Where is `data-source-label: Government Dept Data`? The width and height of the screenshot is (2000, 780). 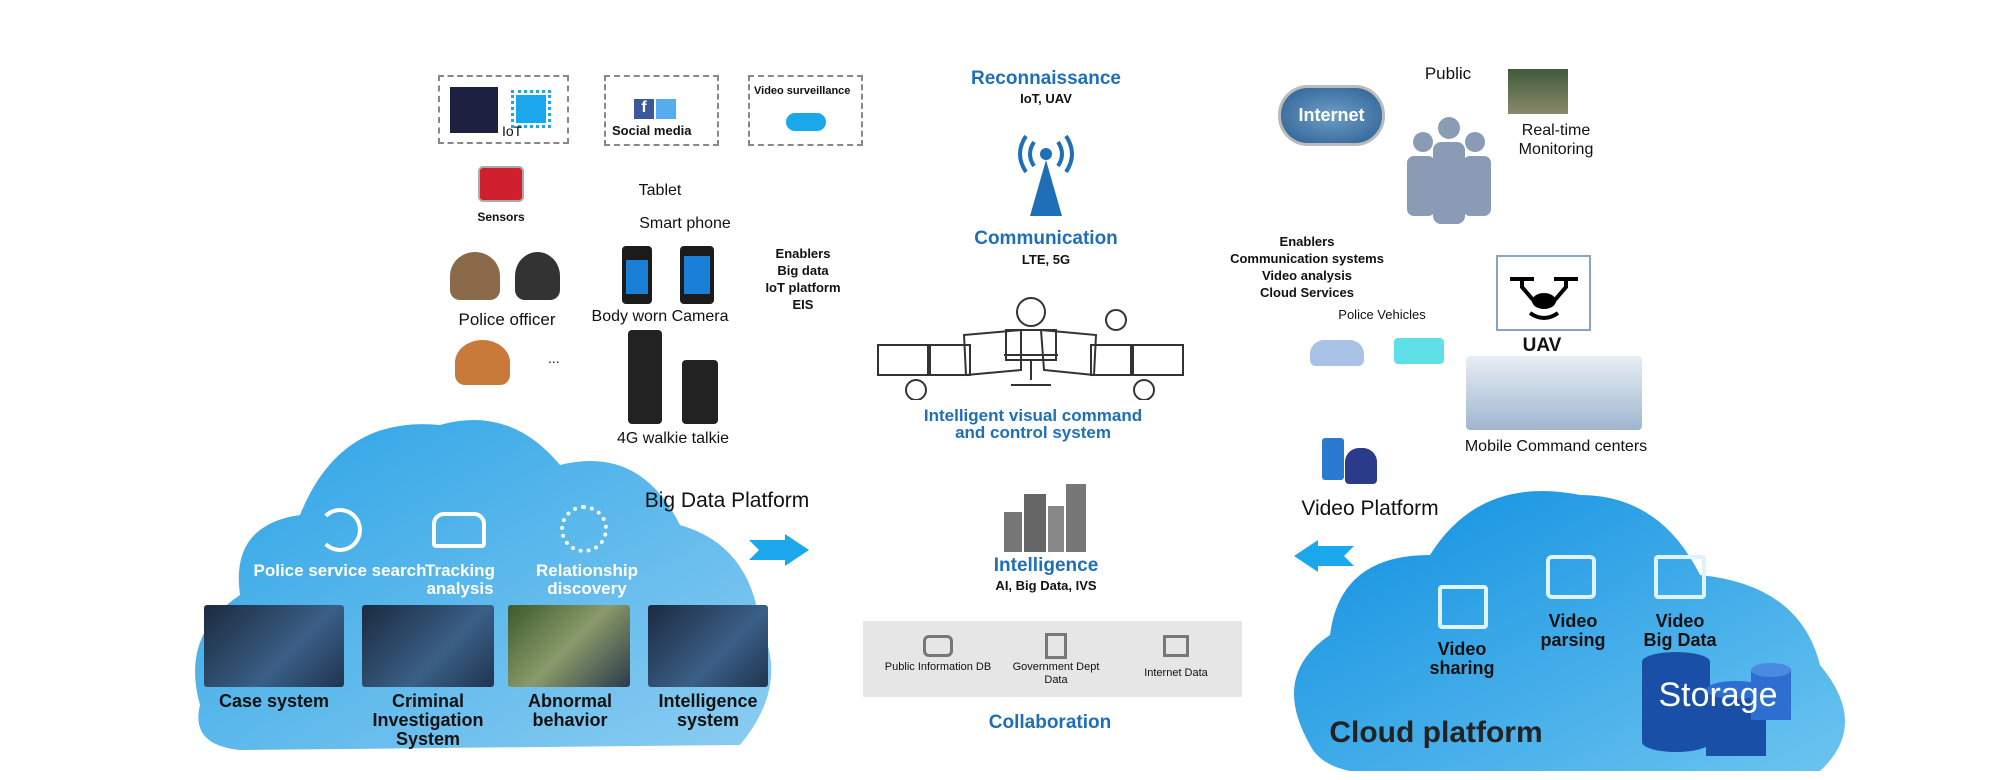
data-source-label: Government Dept Data is located at coordinates (1056, 673).